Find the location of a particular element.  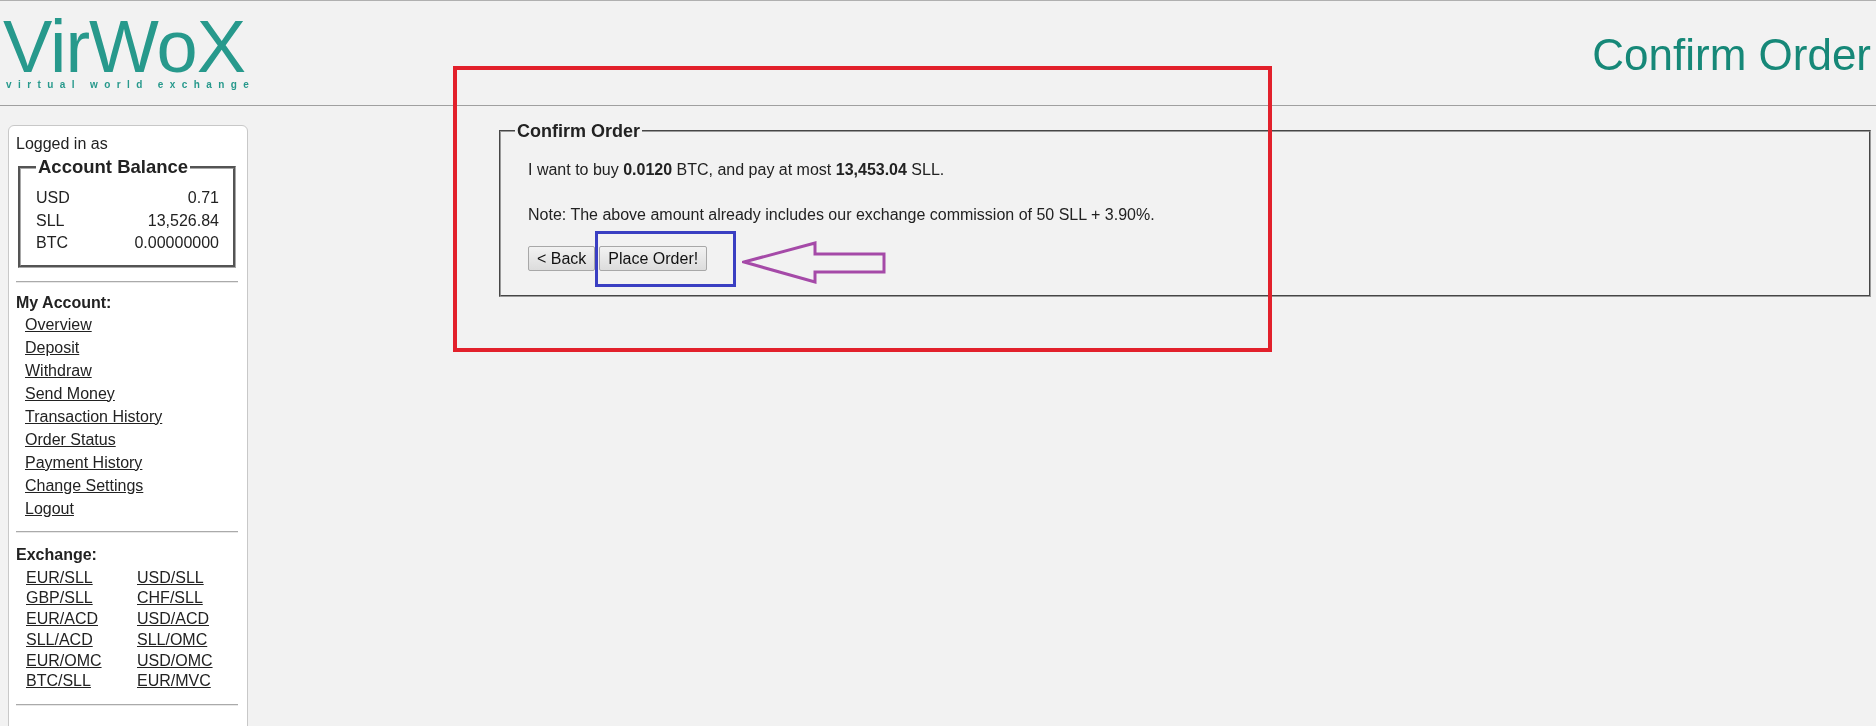

exchange-pair-link: USD/SLL is located at coordinates (170, 578).